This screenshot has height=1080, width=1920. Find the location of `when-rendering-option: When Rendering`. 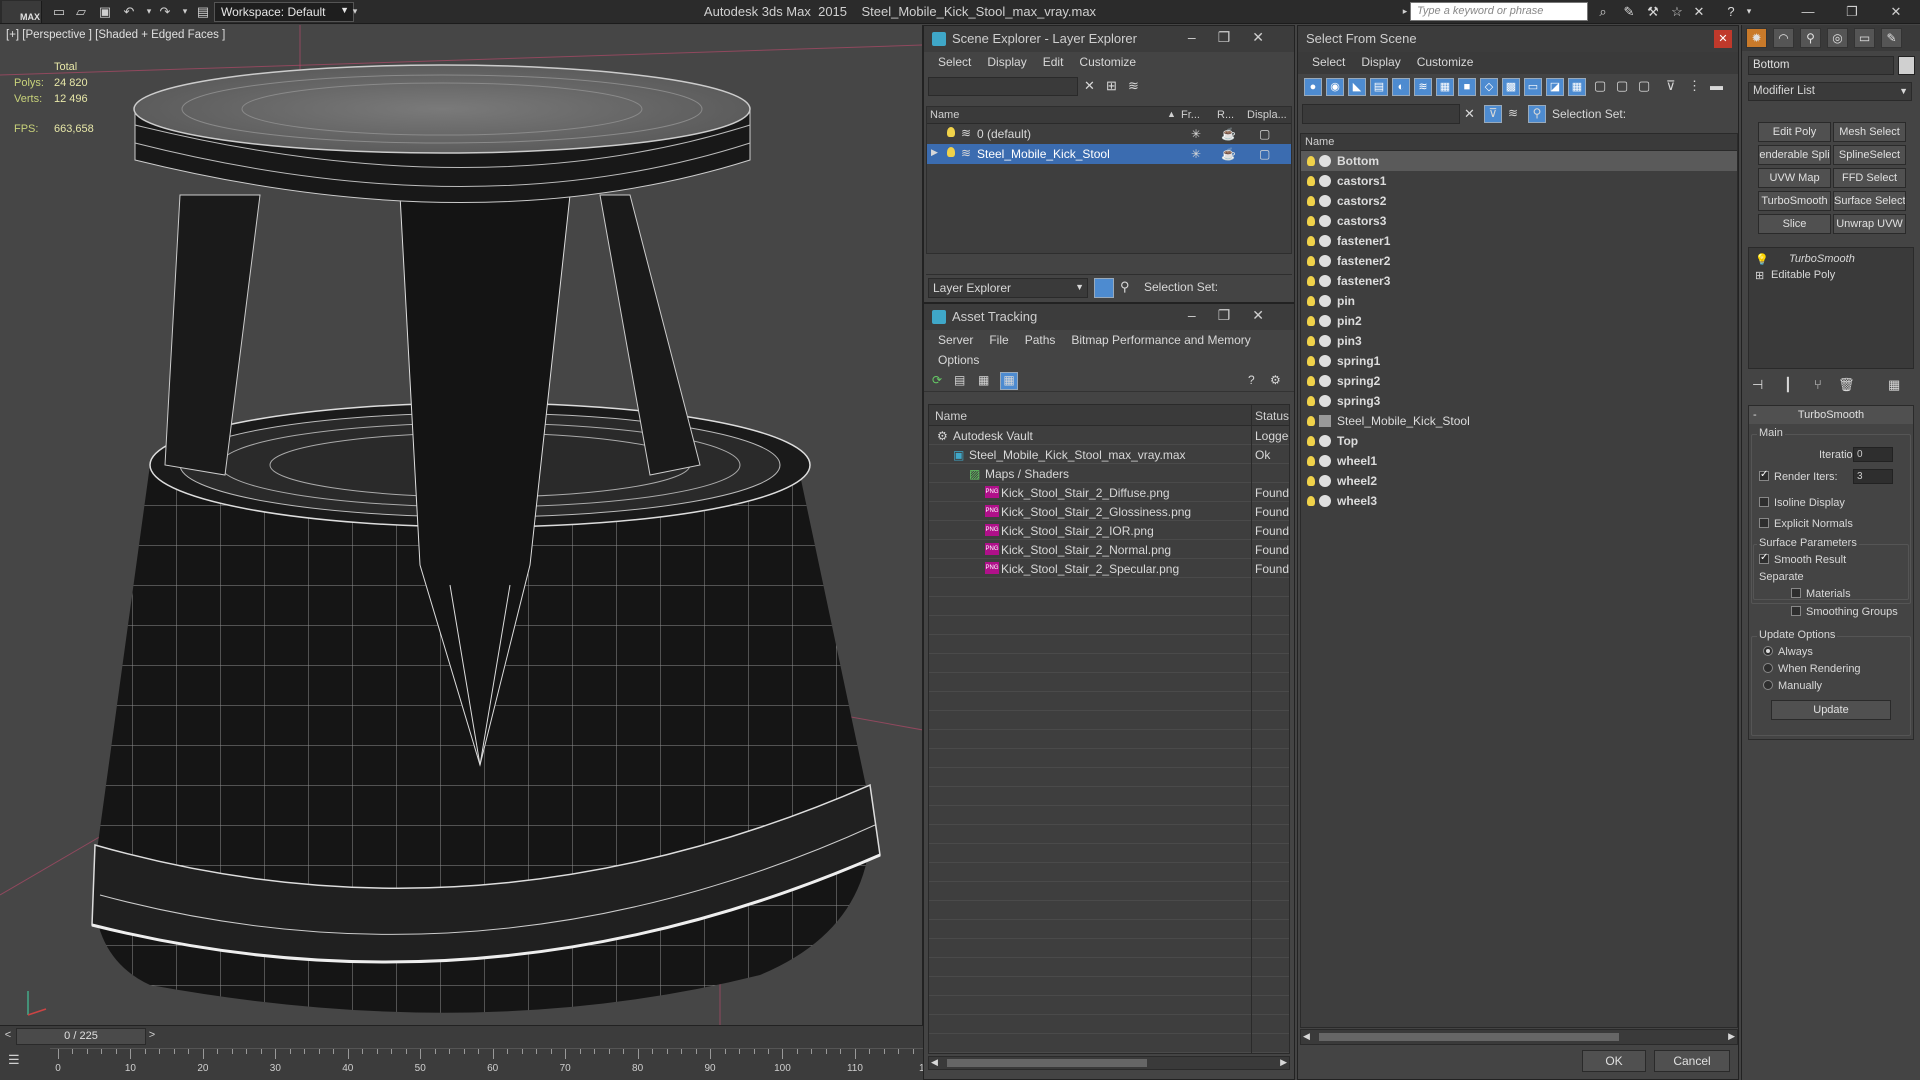

when-rendering-option: When Rendering is located at coordinates (1812, 669).